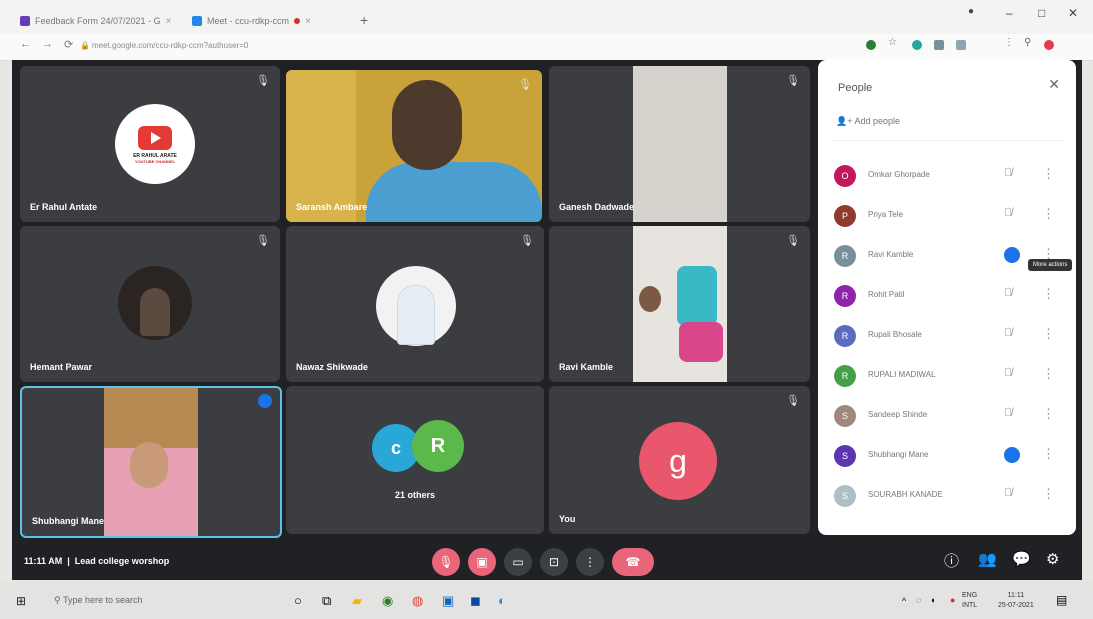  Describe the element at coordinates (251, 21) in the screenshot. I see `tab-meet: Meet - ccu-rdkp-ccm ×` at that location.